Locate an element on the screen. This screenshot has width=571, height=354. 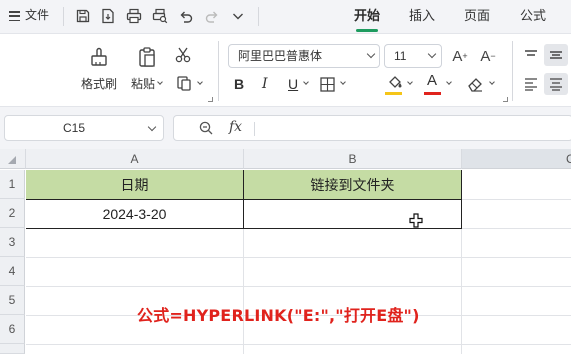
bold-button: B is located at coordinates (239, 84).